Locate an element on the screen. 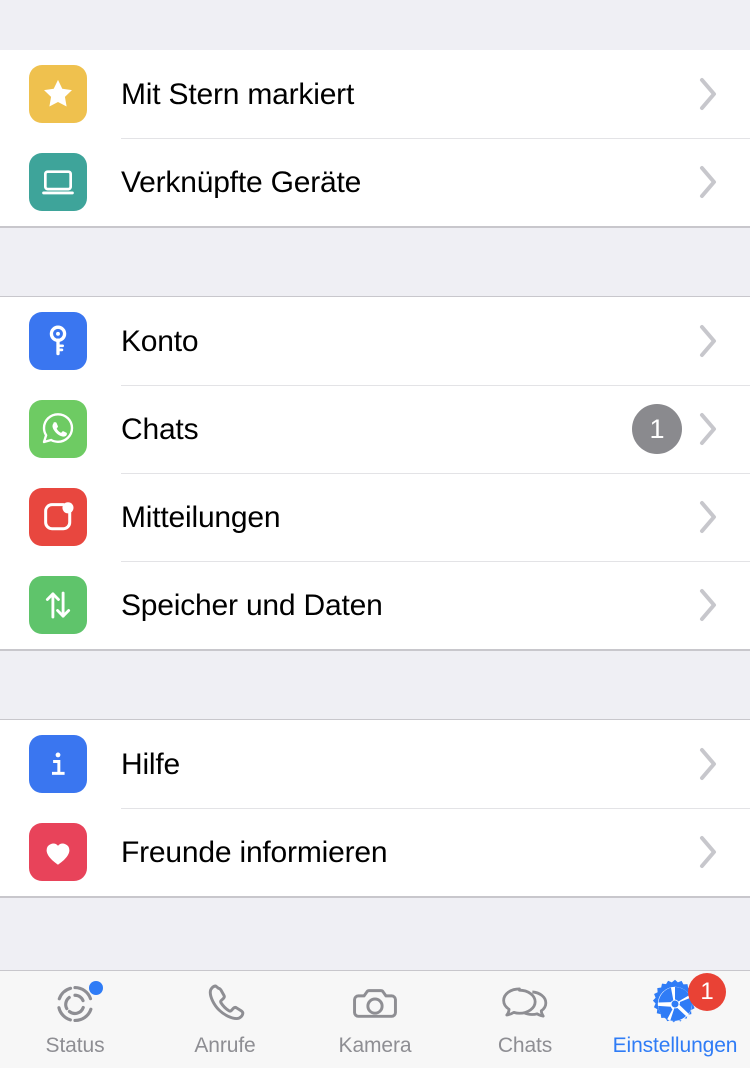  tab-label: Anrufe is located at coordinates (225, 1045).